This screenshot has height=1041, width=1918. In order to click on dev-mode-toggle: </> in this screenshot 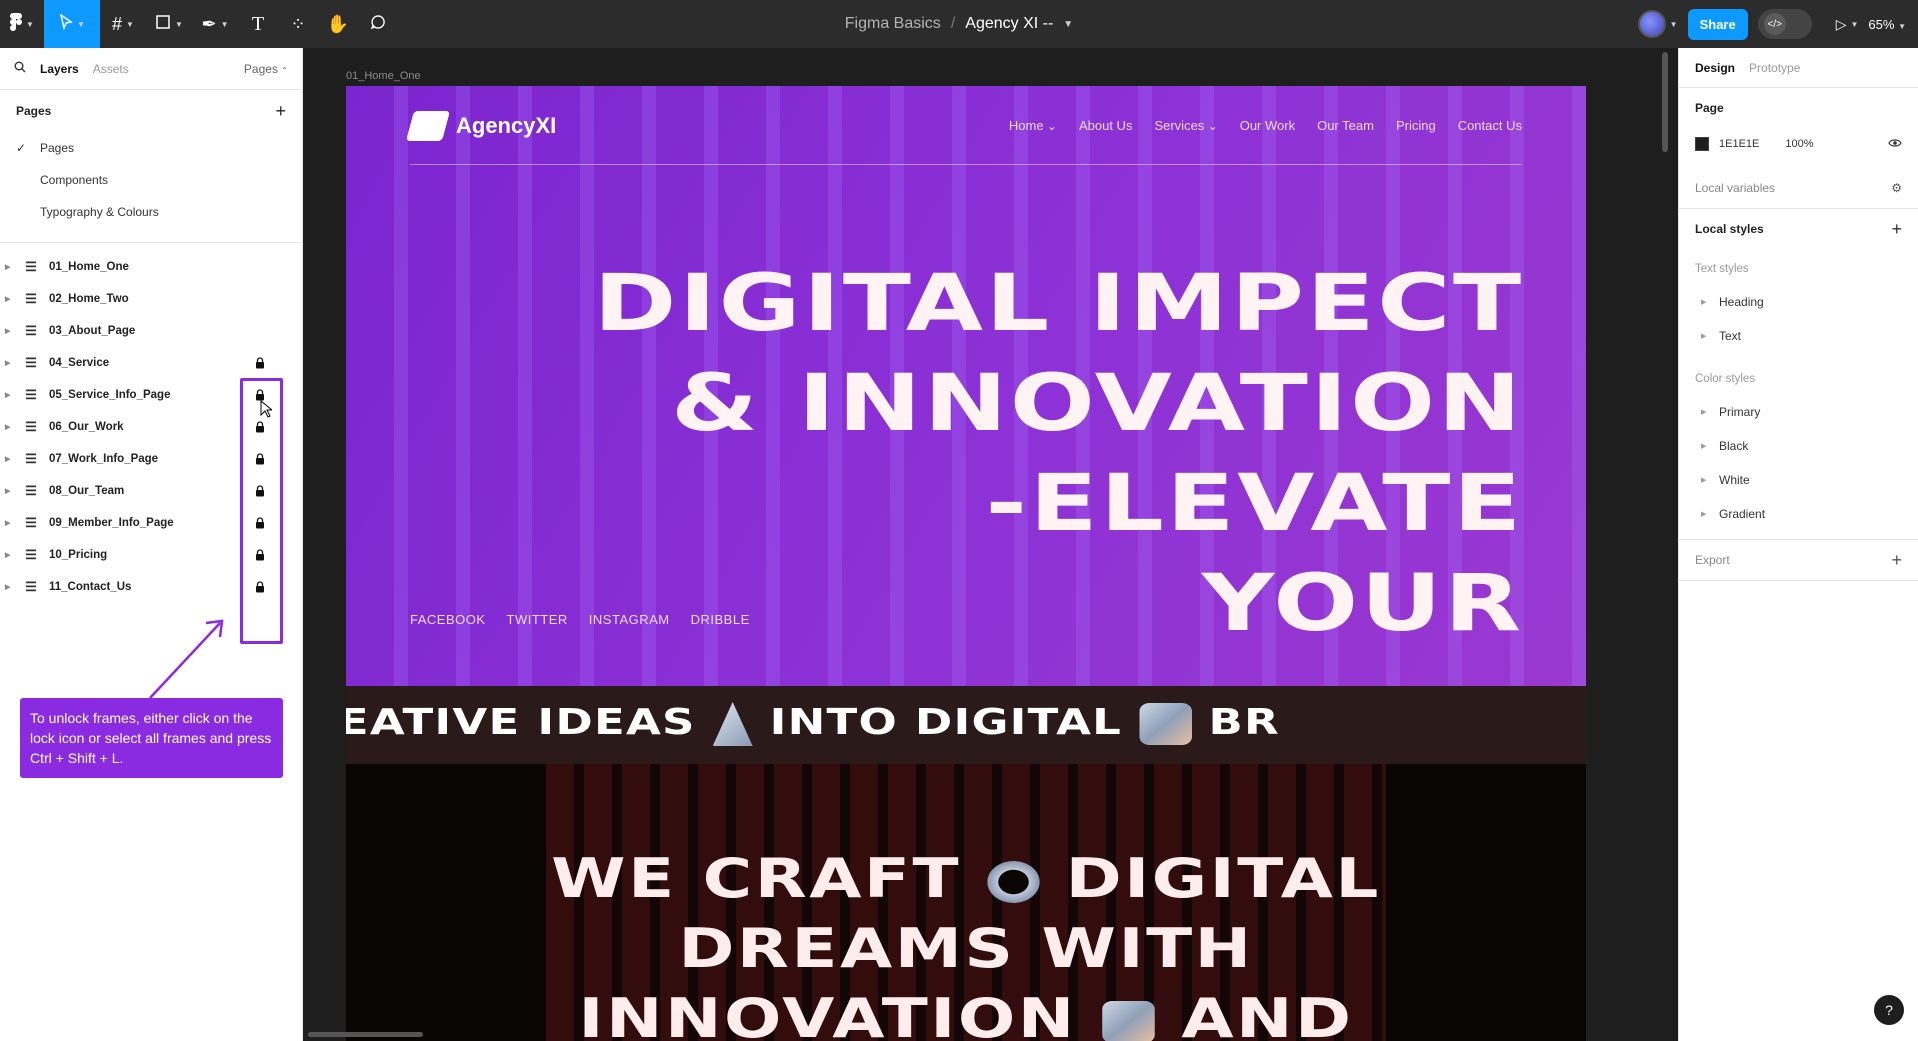, I will do `click(1784, 24)`.